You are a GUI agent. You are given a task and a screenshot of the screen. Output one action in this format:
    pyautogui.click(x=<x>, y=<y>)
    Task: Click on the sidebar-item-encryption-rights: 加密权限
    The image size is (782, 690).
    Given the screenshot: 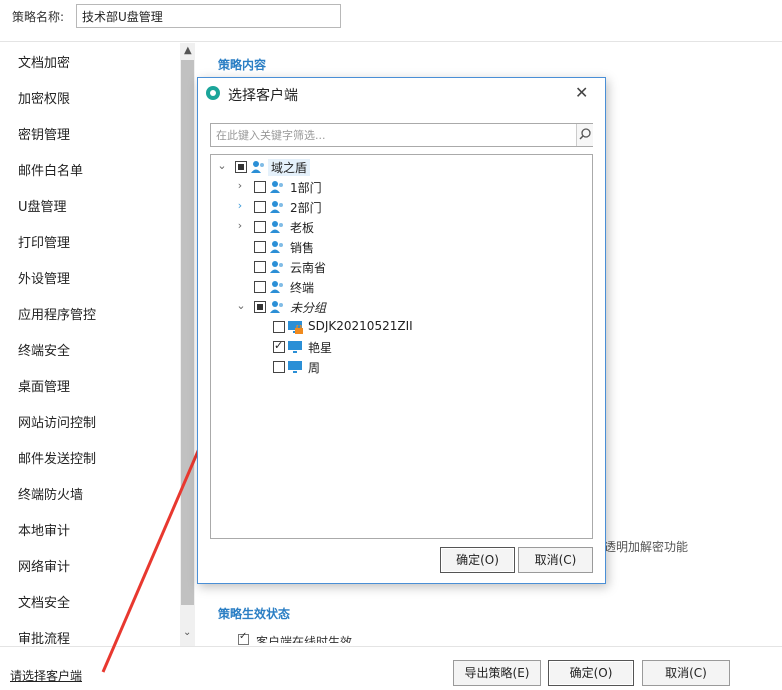 What is the action you would take?
    pyautogui.click(x=44, y=97)
    